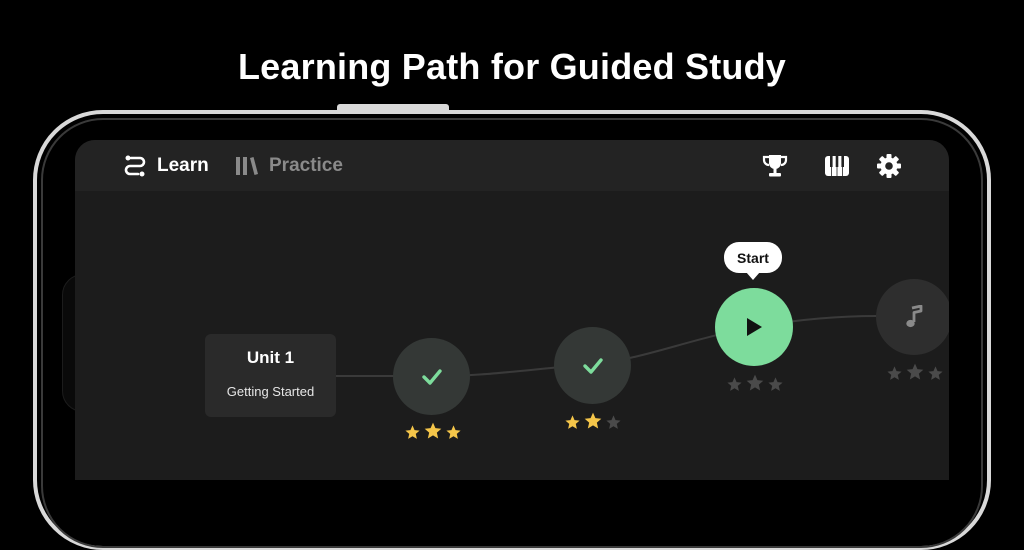 The height and width of the screenshot is (550, 1024). I want to click on path-connector, so click(642, 346).